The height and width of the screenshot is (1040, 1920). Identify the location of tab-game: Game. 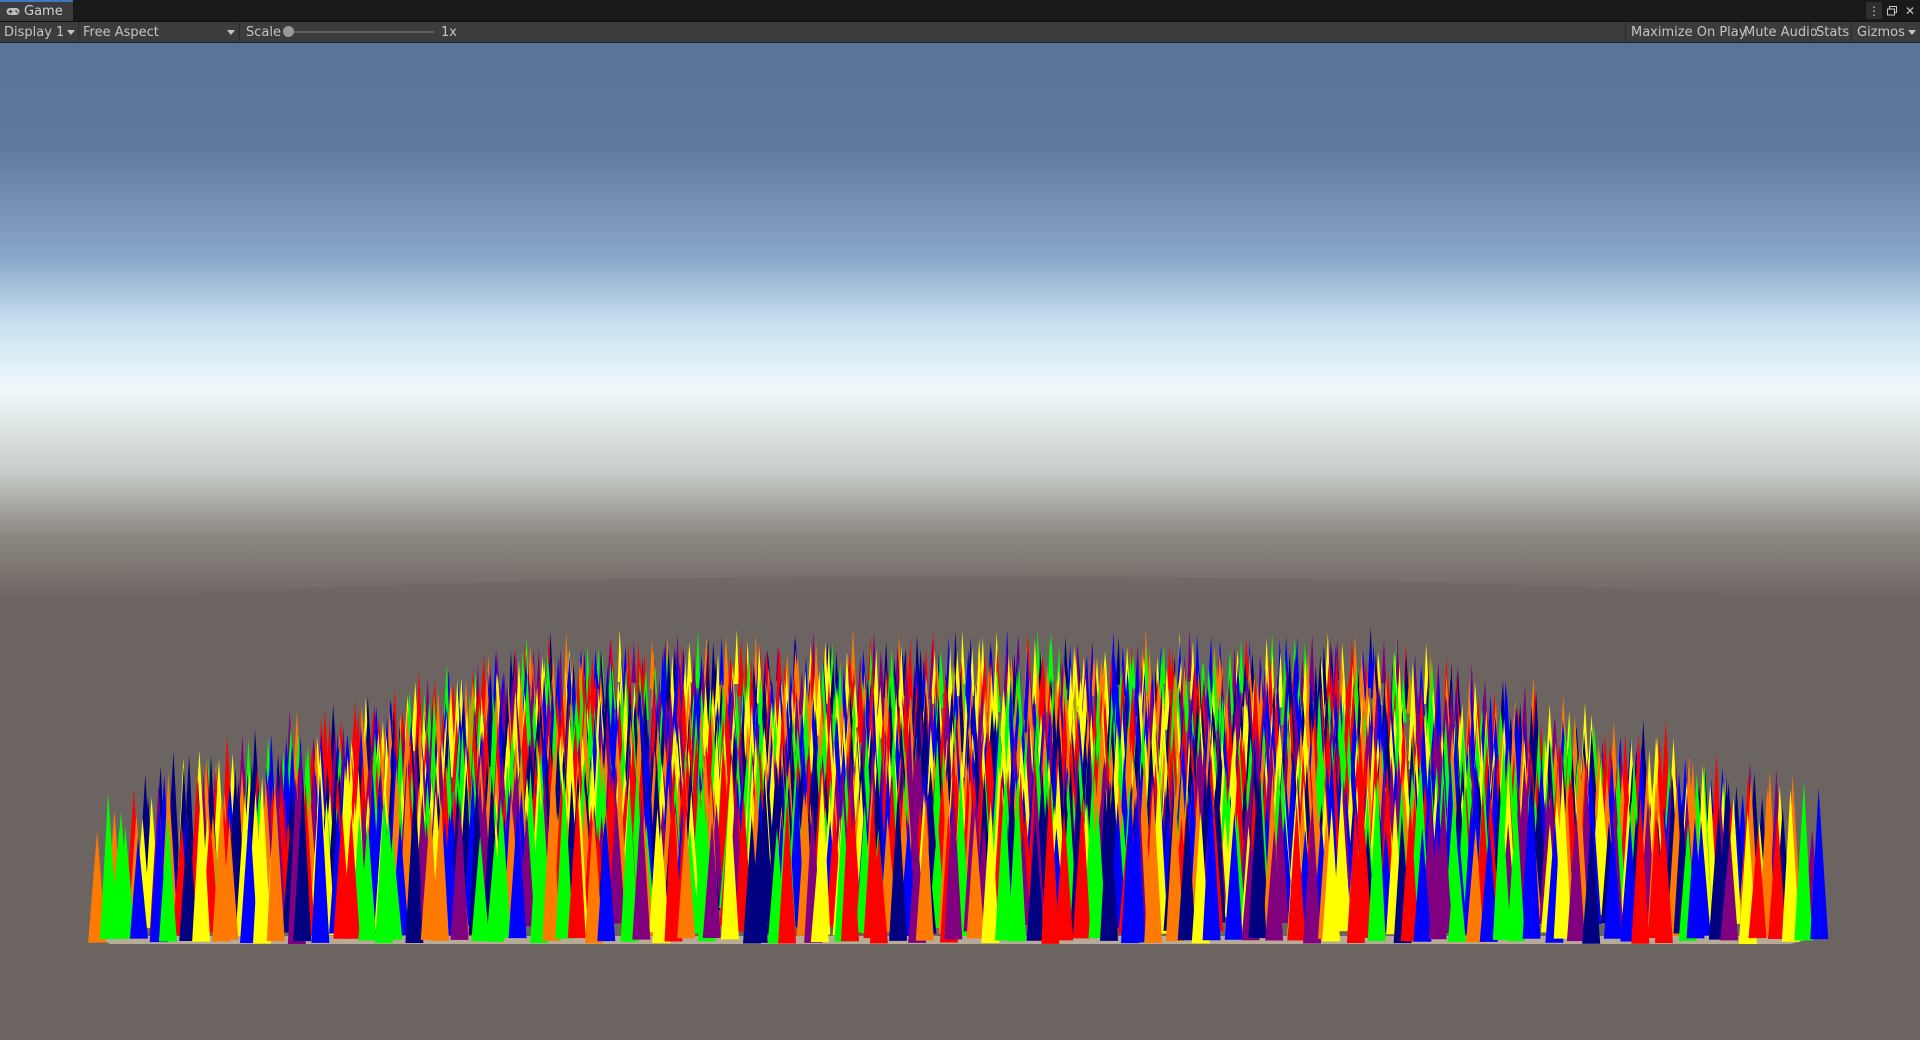
(36, 10).